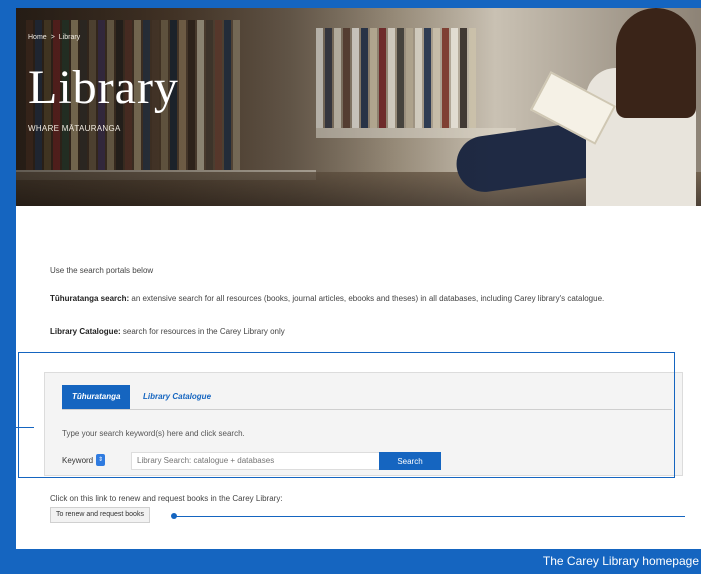 The height and width of the screenshot is (574, 701). I want to click on breadcrumb-home-link: Home, so click(37, 37).